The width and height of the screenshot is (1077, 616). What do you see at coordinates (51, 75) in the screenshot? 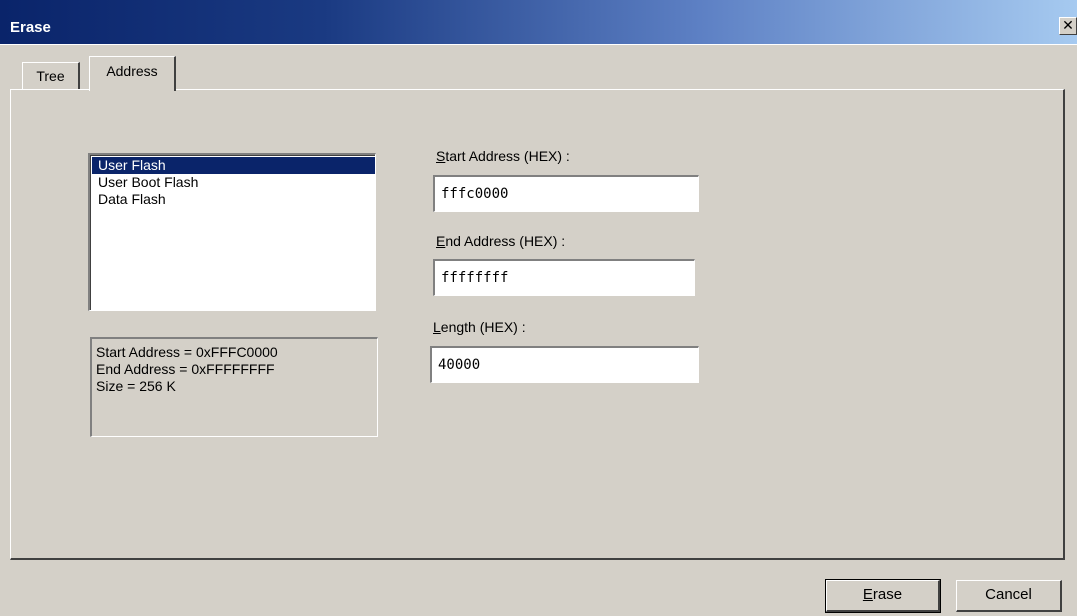
I see `tab-tree: Tree` at bounding box center [51, 75].